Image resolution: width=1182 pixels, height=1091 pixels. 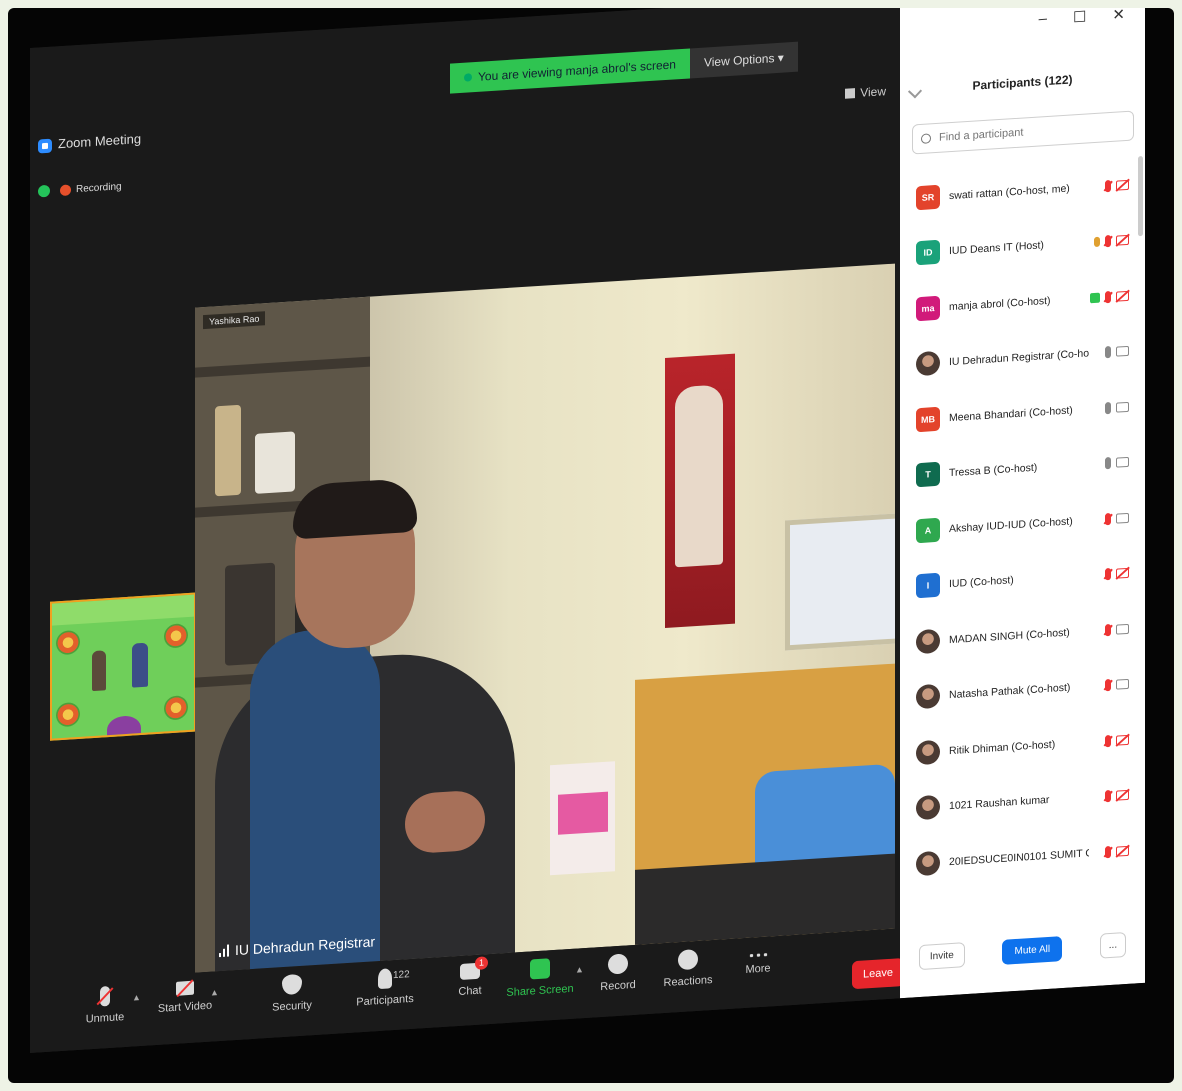 I want to click on thumbnail-rangoli, so click(x=124, y=728).